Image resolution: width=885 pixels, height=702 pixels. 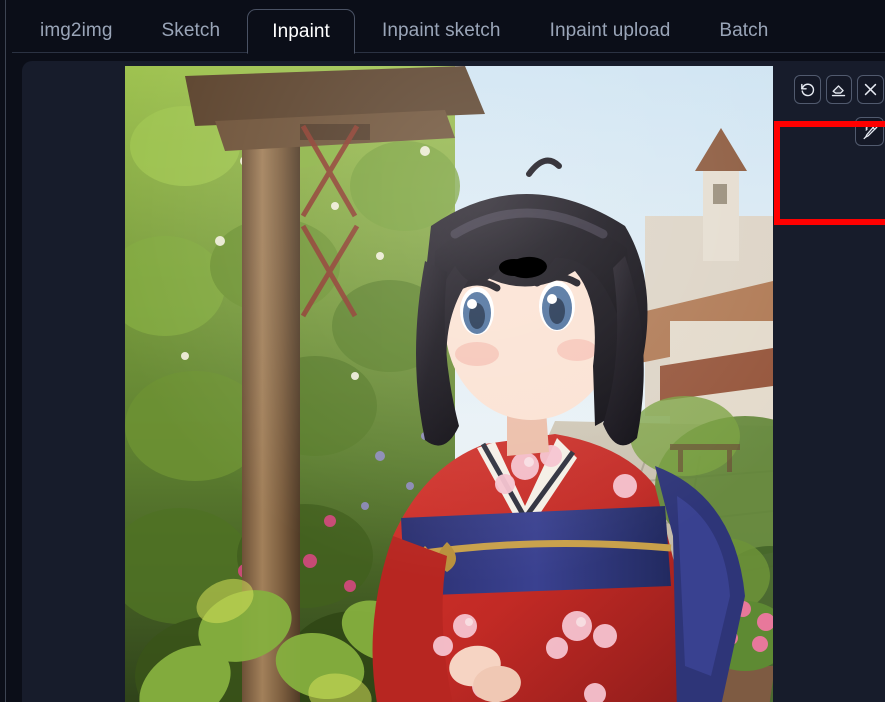 I want to click on tab-label: Inpaint sketch, so click(x=441, y=30).